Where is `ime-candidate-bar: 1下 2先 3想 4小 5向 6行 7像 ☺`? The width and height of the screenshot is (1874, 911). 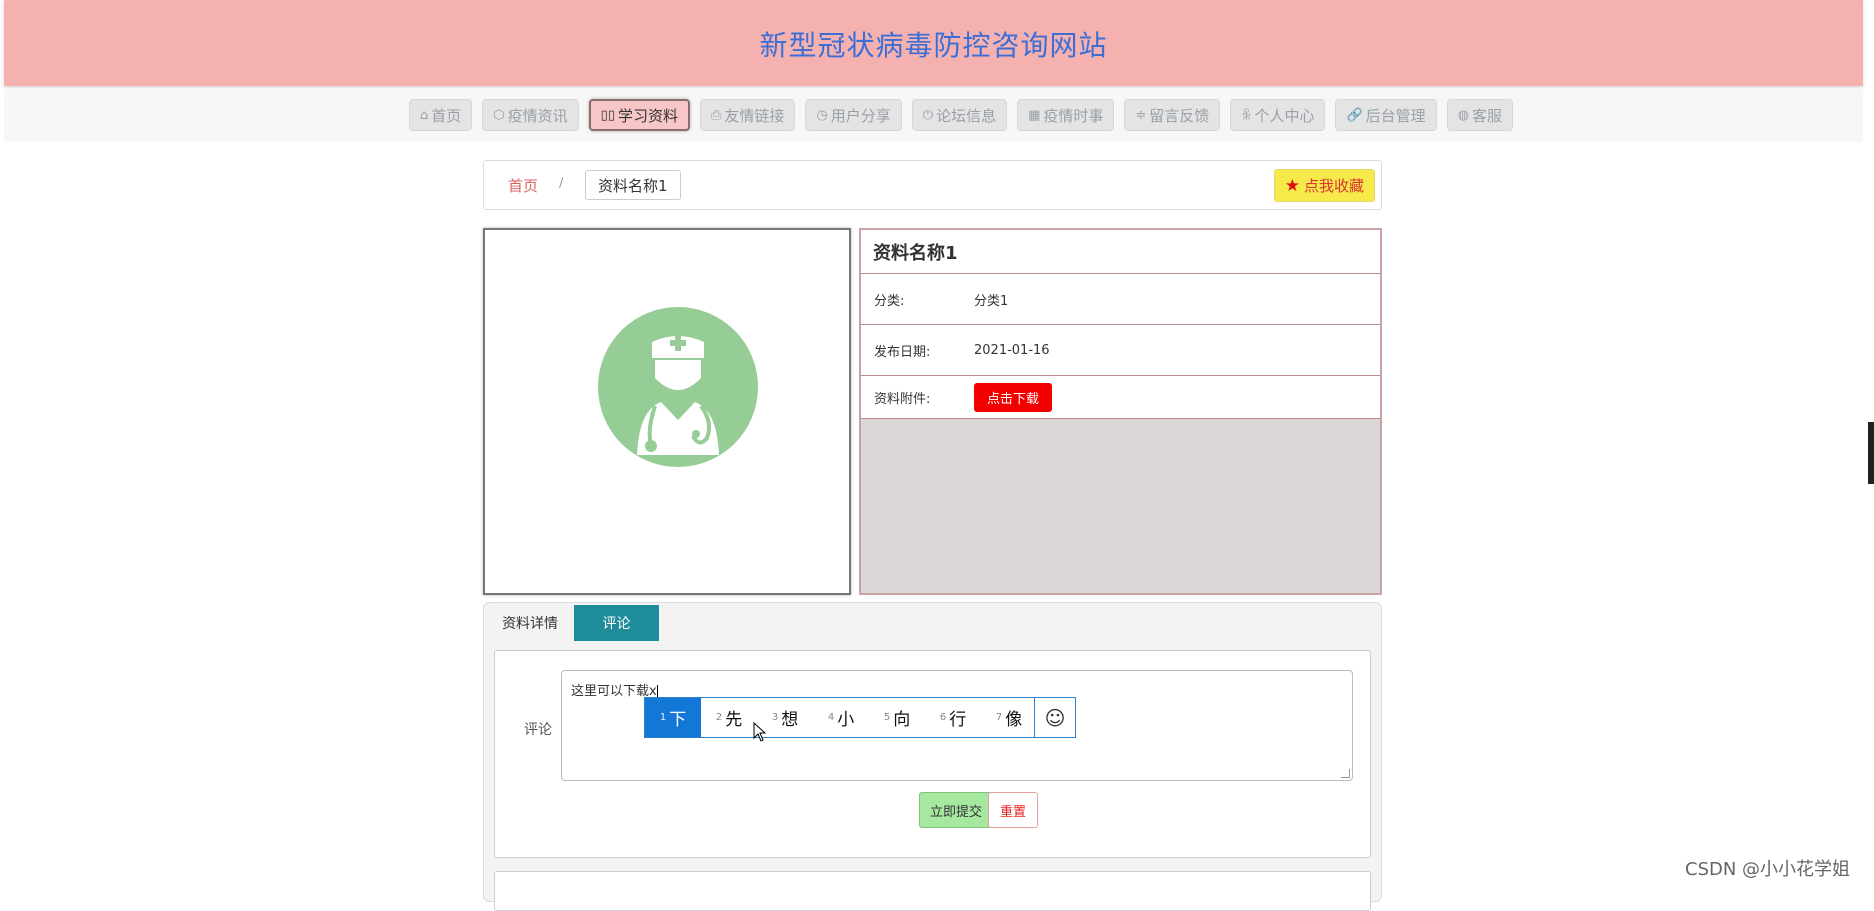 ime-candidate-bar: 1下 2先 3想 4小 5向 6行 7像 ☺ is located at coordinates (860, 717).